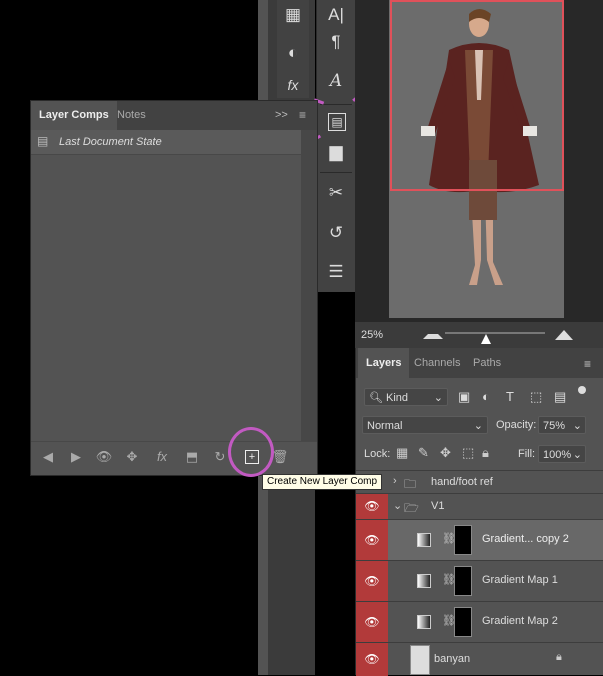 This screenshot has width=603, height=676. What do you see at coordinates (479, 506) in the screenshot?
I see `layer-row-group: 👁︎ ⌄ 🗁 V1` at bounding box center [479, 506].